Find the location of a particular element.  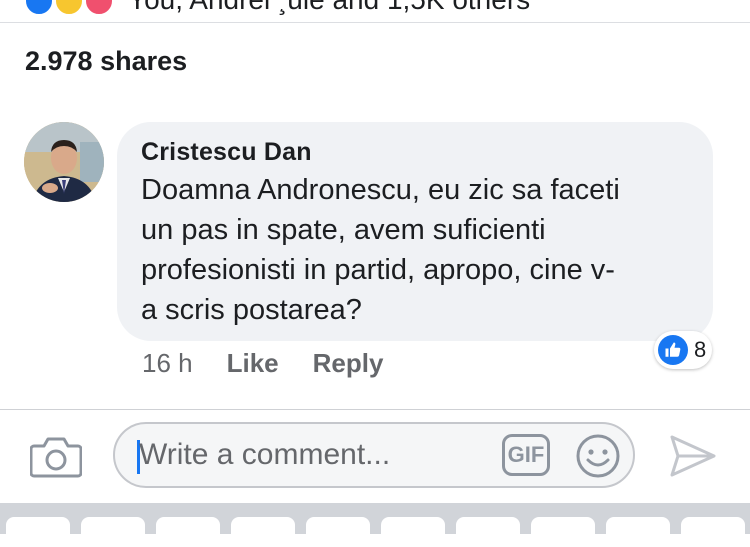

camera-icon is located at coordinates (56, 457).